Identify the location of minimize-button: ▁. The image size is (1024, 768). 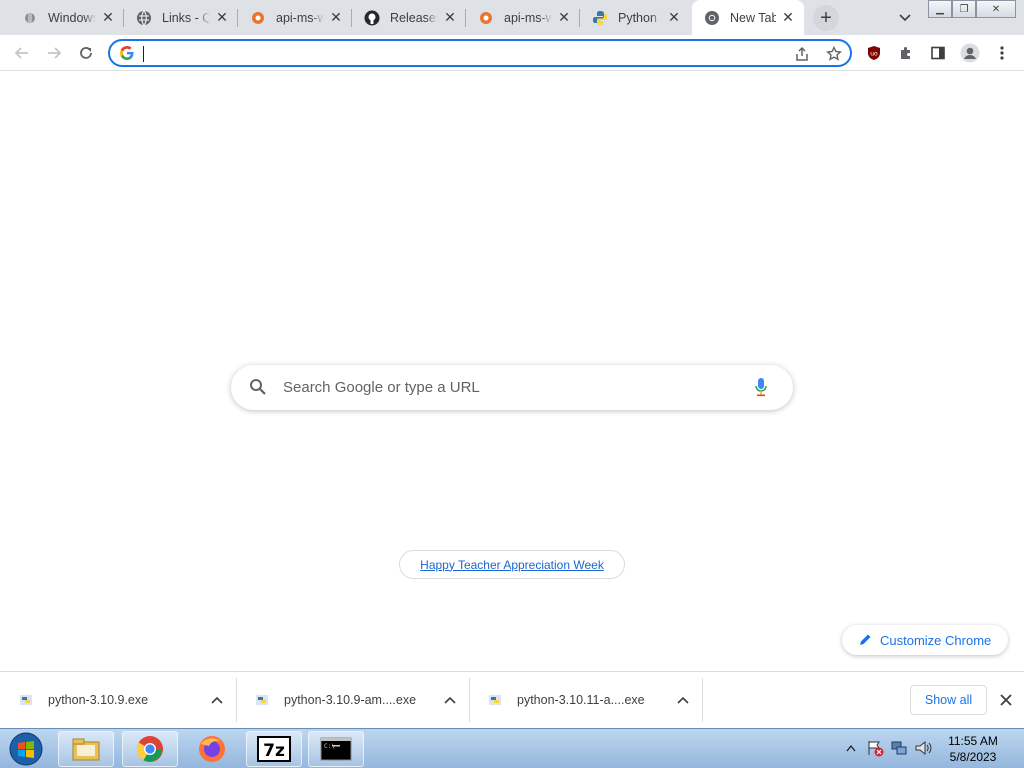
(940, 9).